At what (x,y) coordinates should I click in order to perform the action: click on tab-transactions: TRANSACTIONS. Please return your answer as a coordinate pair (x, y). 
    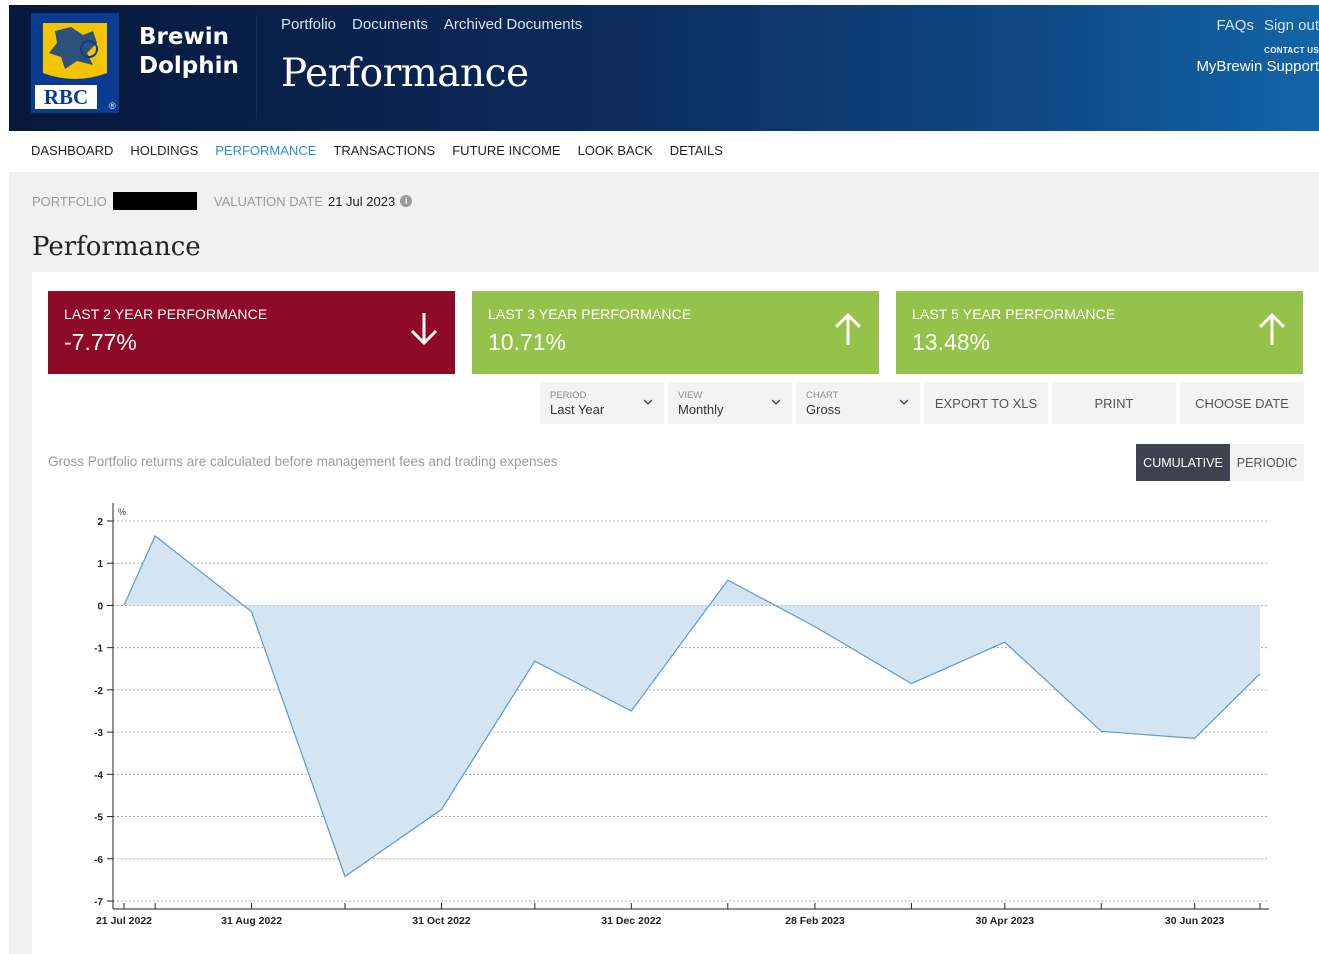
    Looking at the image, I should click on (384, 150).